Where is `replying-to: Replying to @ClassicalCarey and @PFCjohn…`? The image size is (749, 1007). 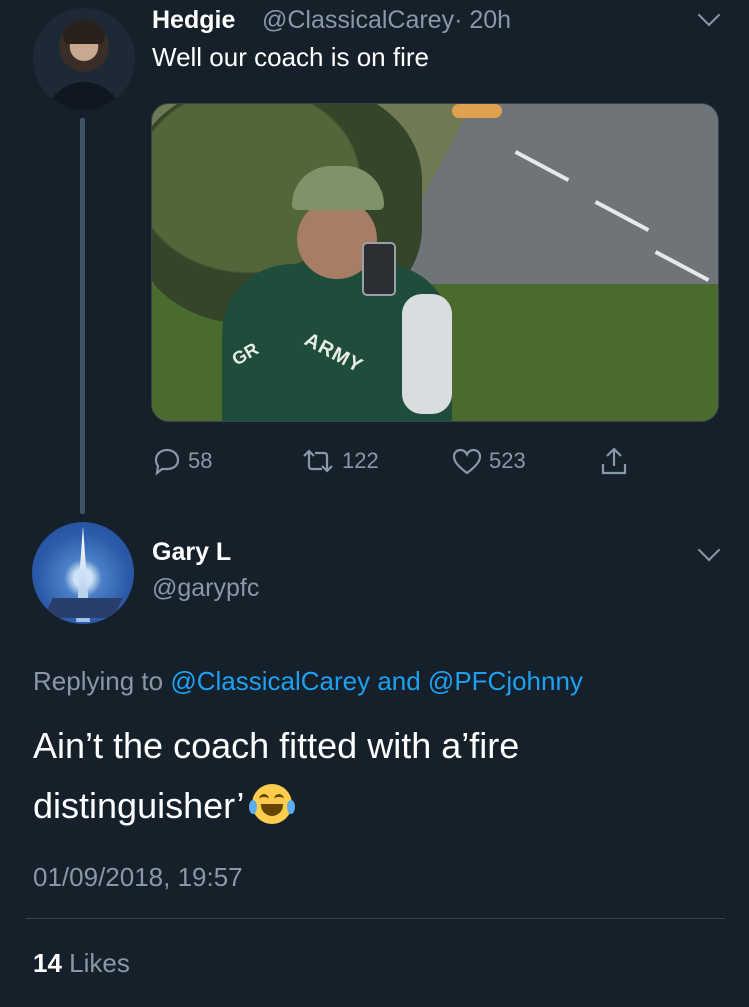 replying-to: Replying to @ClassicalCarey and @PFCjohn… is located at coordinates (308, 681).